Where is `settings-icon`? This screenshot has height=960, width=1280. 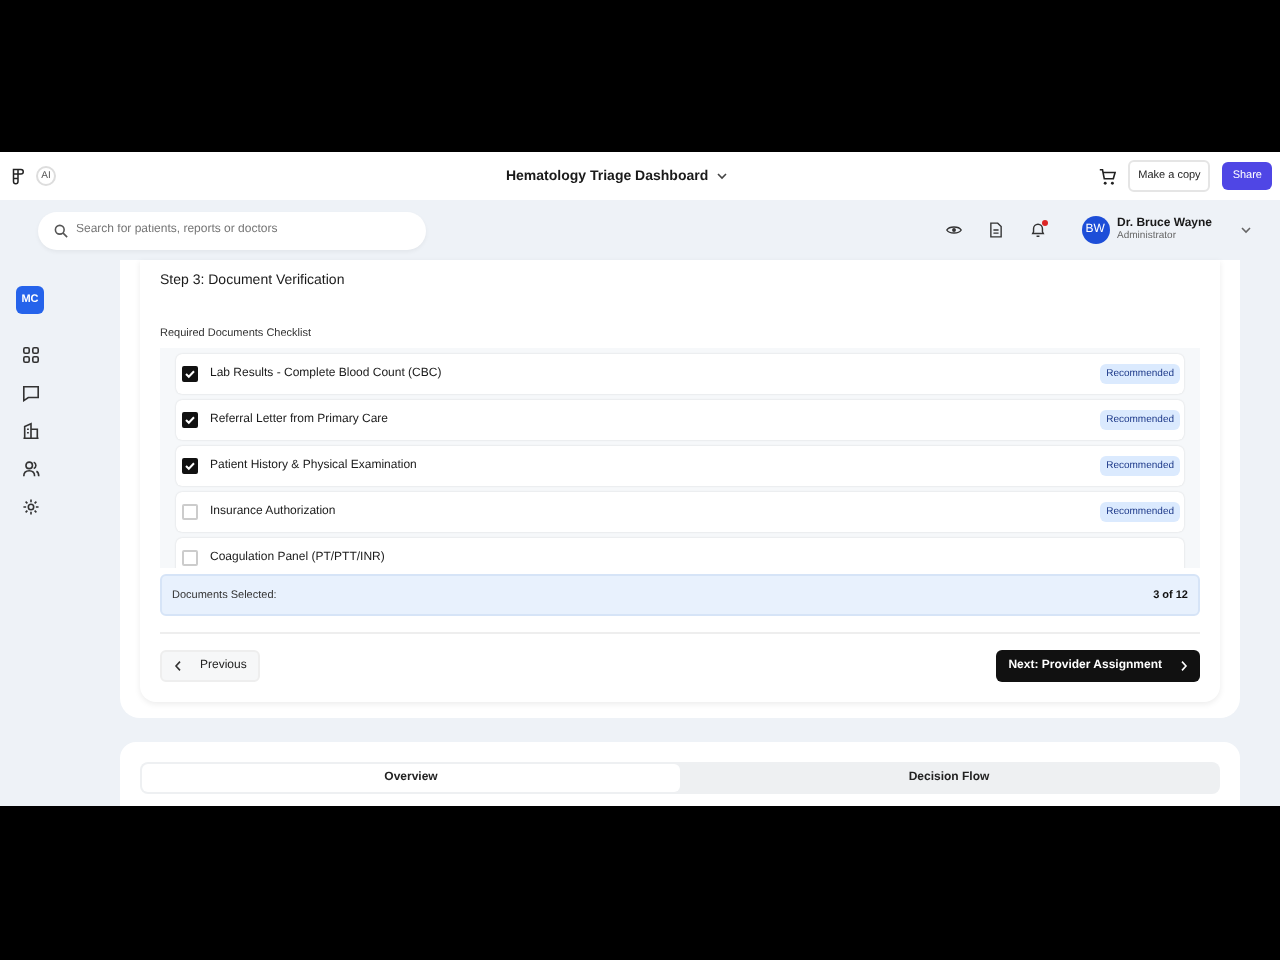 settings-icon is located at coordinates (31, 507).